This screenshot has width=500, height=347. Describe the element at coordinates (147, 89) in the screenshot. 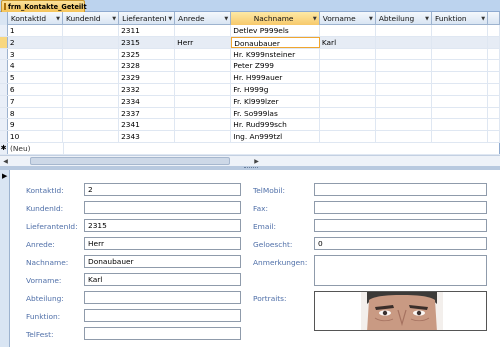

I see `cell-lieferantenid: 2332` at that location.